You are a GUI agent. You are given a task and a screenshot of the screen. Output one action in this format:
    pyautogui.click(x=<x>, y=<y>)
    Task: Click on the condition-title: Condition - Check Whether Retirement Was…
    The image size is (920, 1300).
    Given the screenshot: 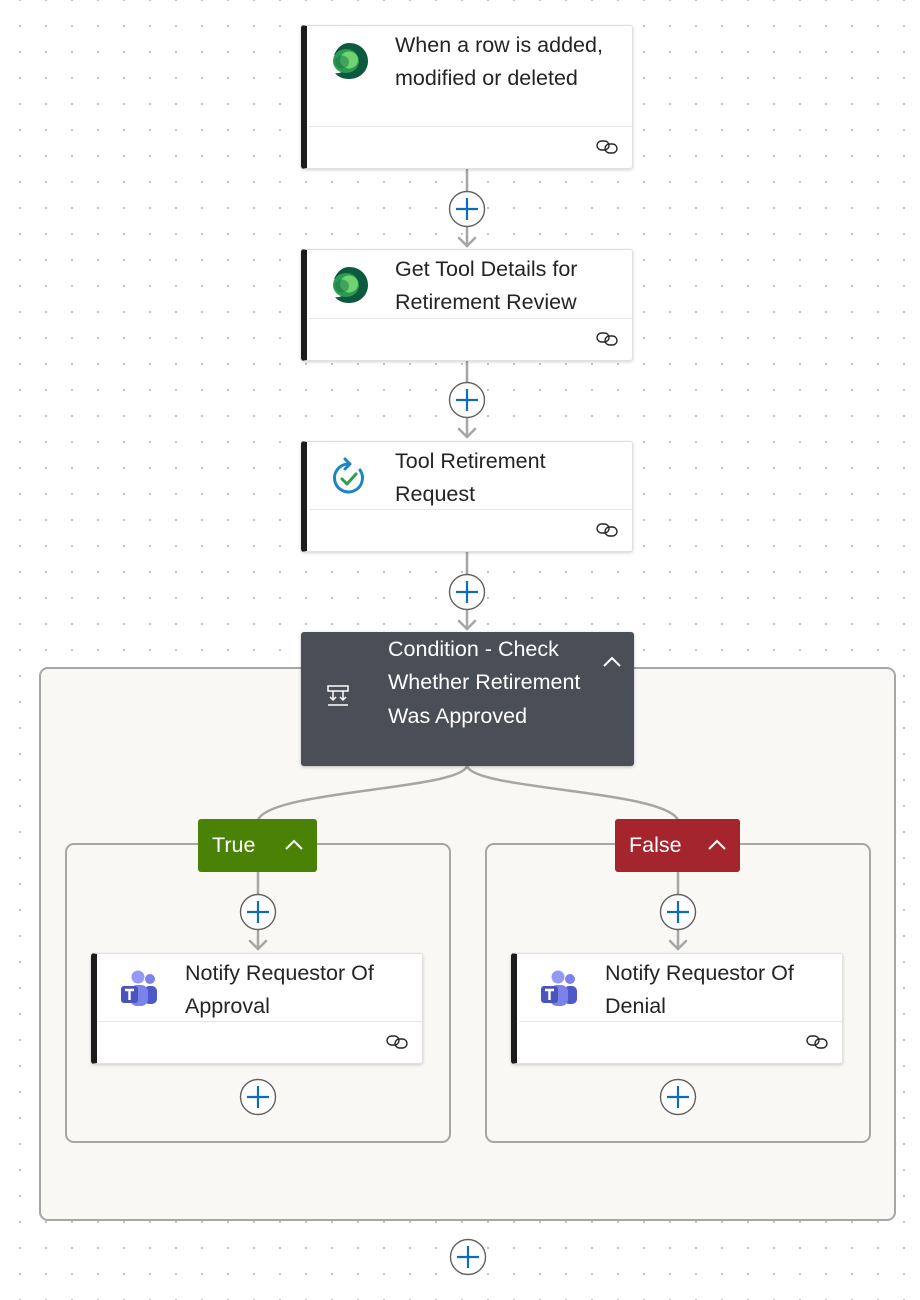 What is the action you would take?
    pyautogui.click(x=484, y=682)
    